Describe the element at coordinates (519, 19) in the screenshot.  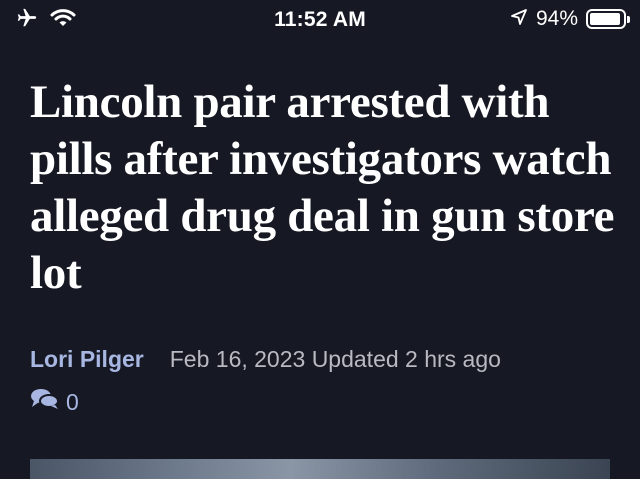
I see `location-arrow-icon` at that location.